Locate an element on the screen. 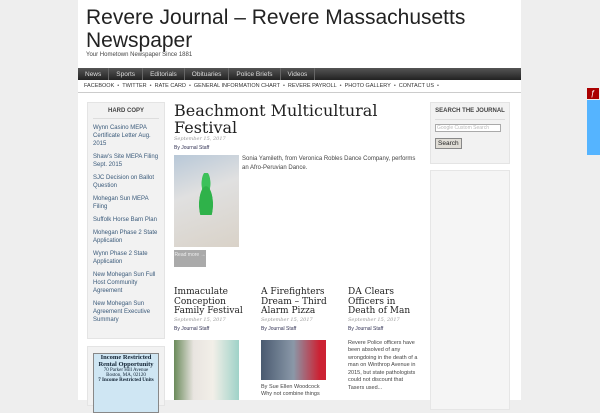  nav-videos: Videos is located at coordinates (298, 74).